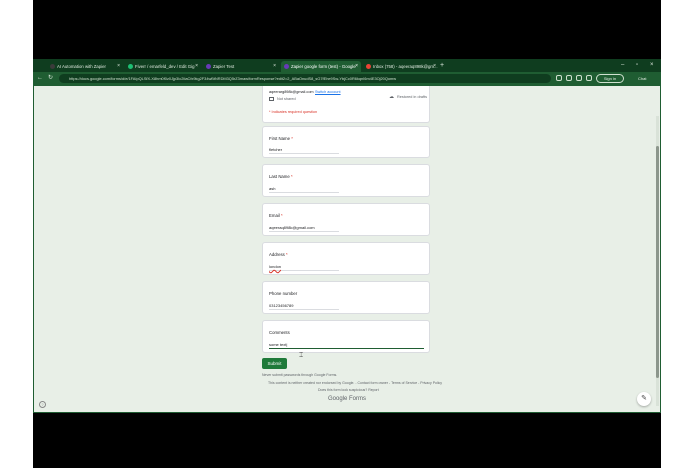  I want to click on new-tab-button: +, so click(442, 66).